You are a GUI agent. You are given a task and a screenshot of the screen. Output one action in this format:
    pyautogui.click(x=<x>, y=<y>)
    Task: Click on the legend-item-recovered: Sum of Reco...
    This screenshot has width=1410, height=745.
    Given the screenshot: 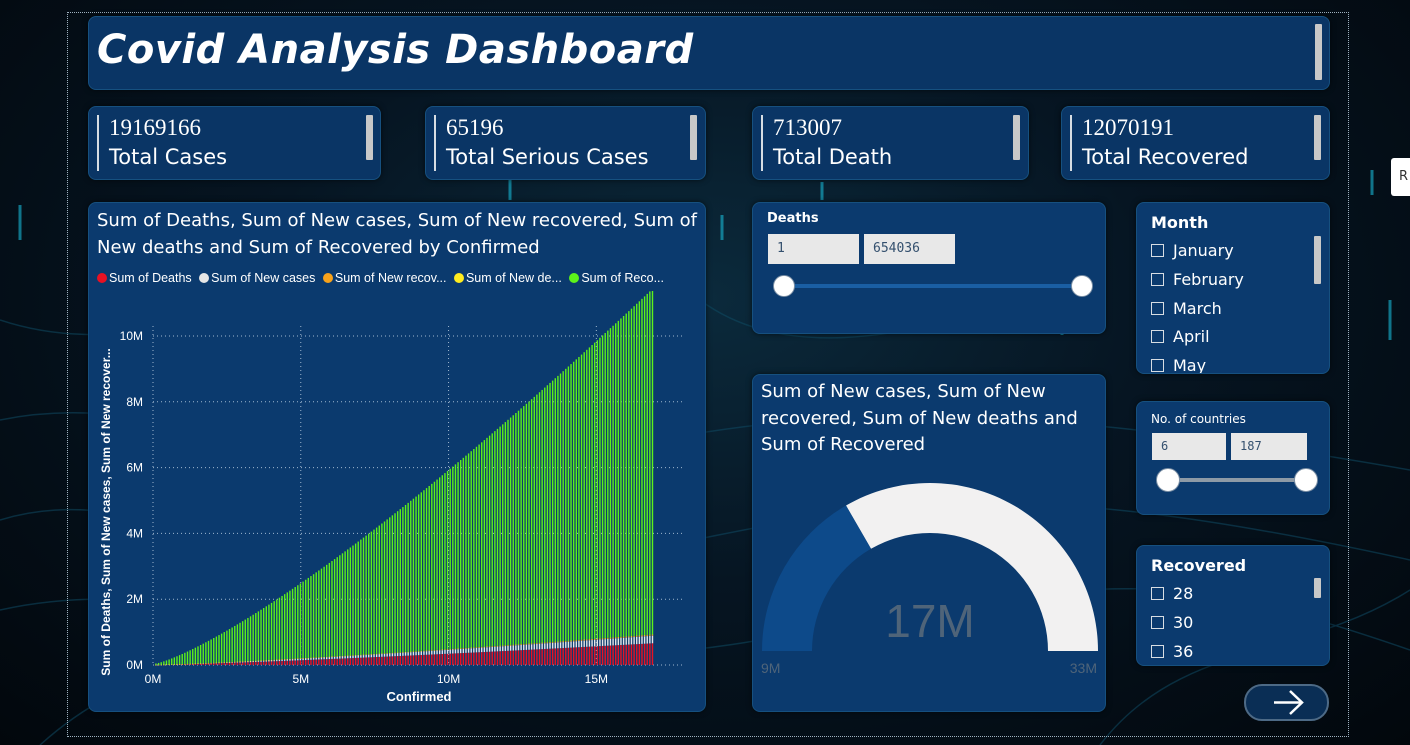 What is the action you would take?
    pyautogui.click(x=616, y=278)
    